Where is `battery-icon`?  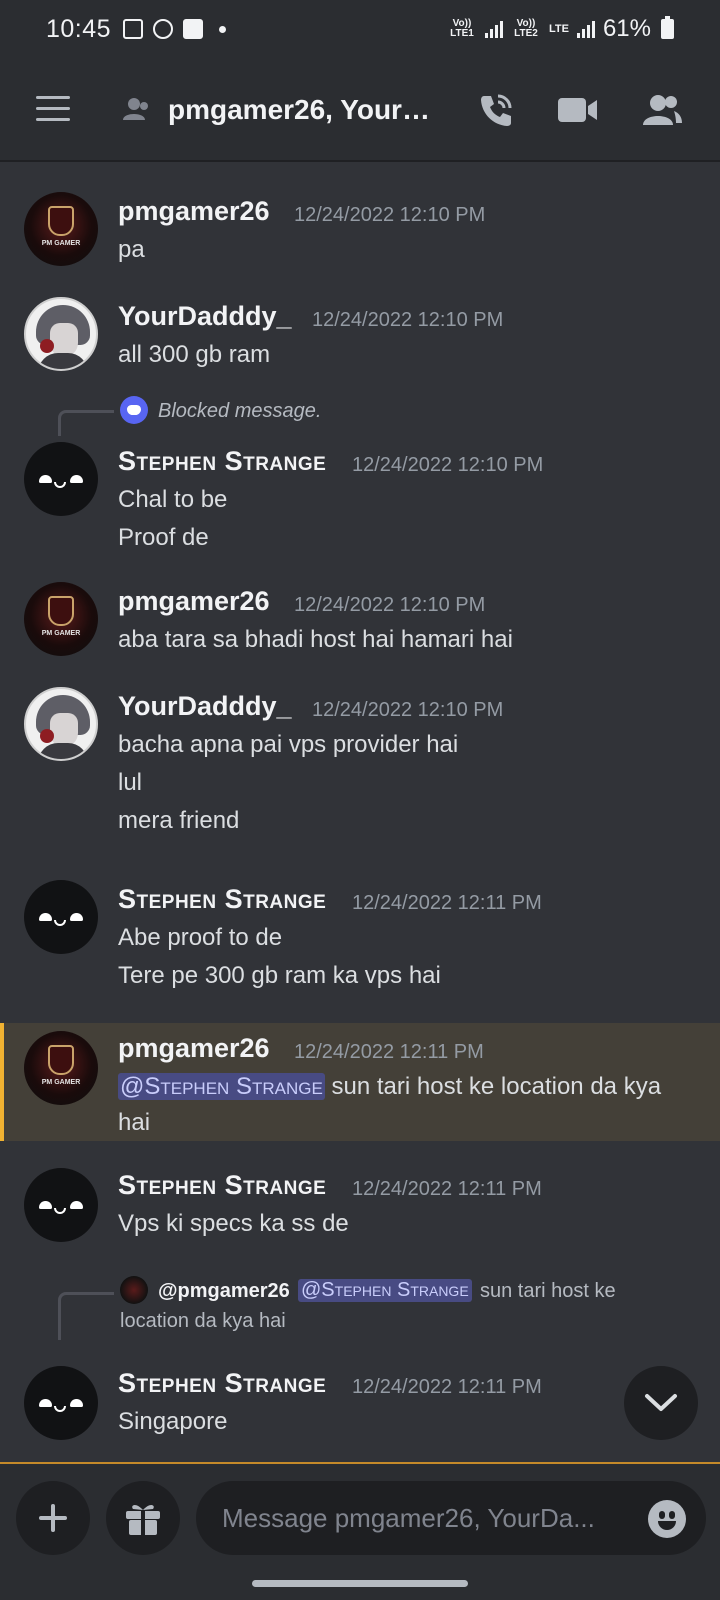
battery-icon is located at coordinates (667, 27).